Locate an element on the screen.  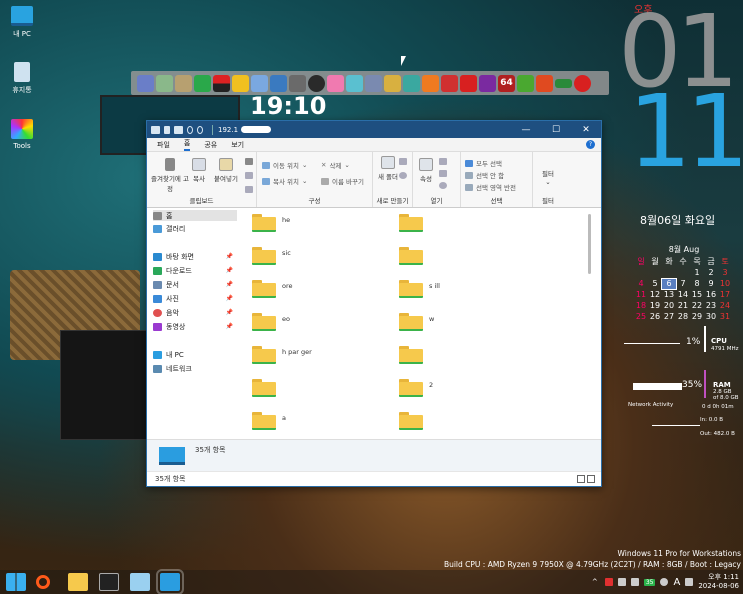
bird-icon is located at coordinates (373, 83).